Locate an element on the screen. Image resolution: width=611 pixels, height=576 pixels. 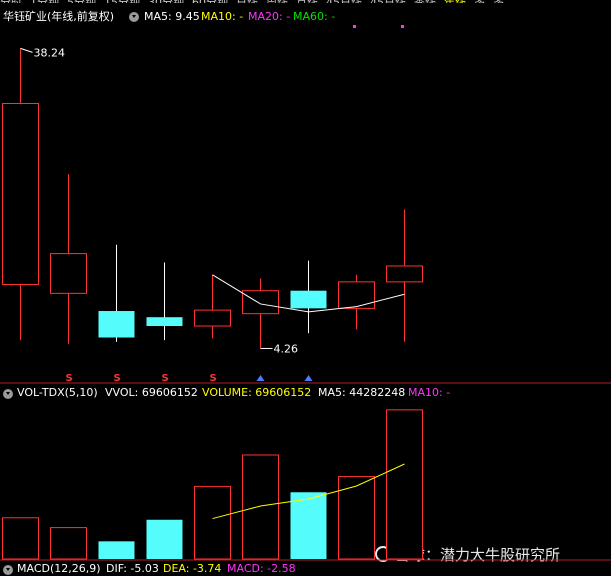
high-marker-arrow is located at coordinates (26, 50).